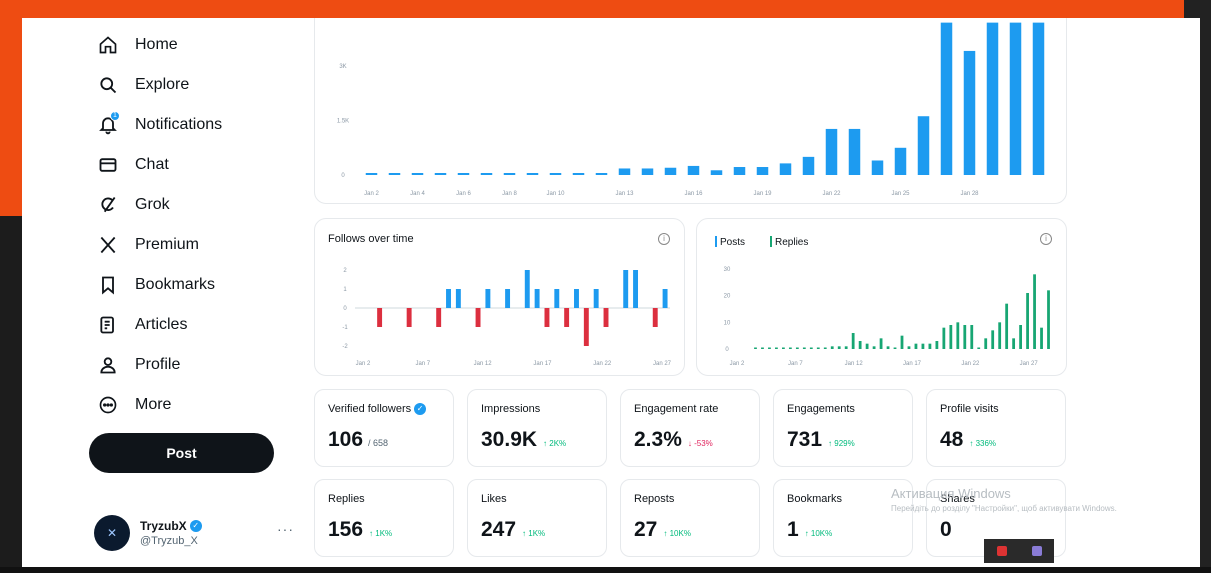 Image resolution: width=1211 pixels, height=573 pixels. I want to click on tray-app-icon, so click(1001, 551).